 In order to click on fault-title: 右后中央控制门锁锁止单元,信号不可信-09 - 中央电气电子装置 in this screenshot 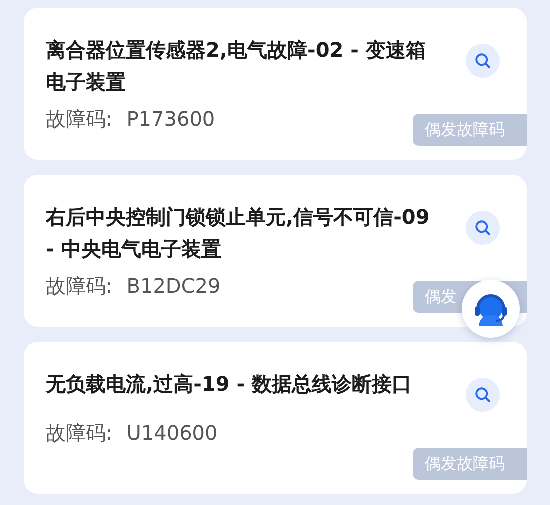, I will do `click(238, 233)`.